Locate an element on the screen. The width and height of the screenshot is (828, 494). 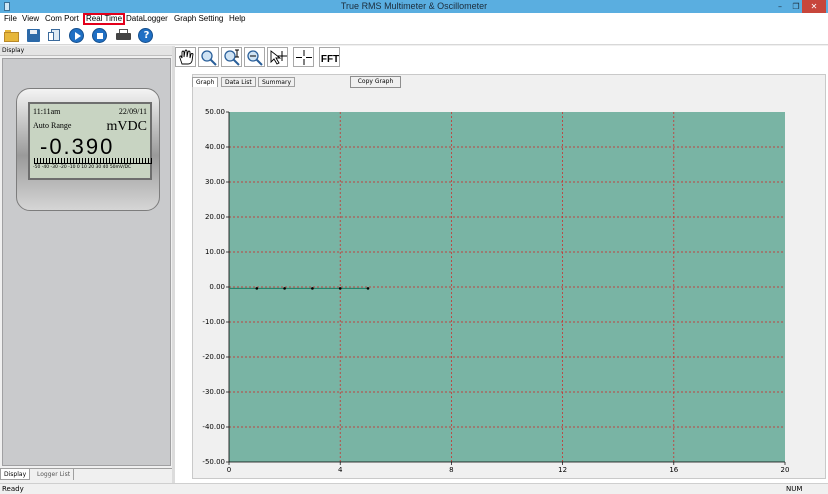
y-tick-label: 30.00 is located at coordinates (215, 182).